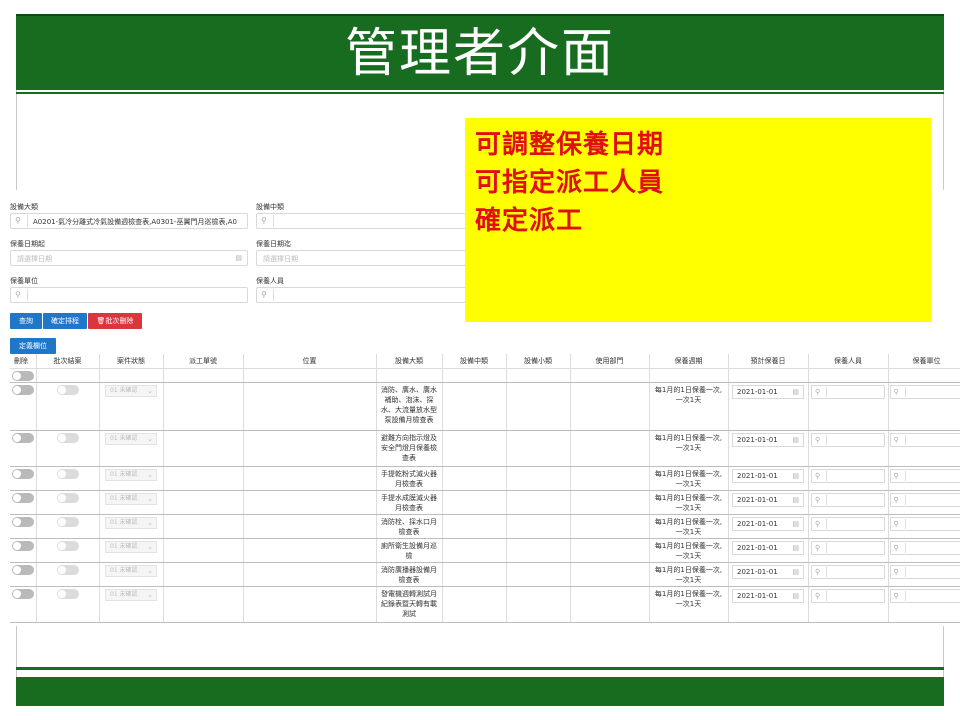 This screenshot has height=720, width=960. What do you see at coordinates (409, 526) in the screenshot?
I see `equip-major-cell: 消防栓、採水口月檢查表` at bounding box center [409, 526].